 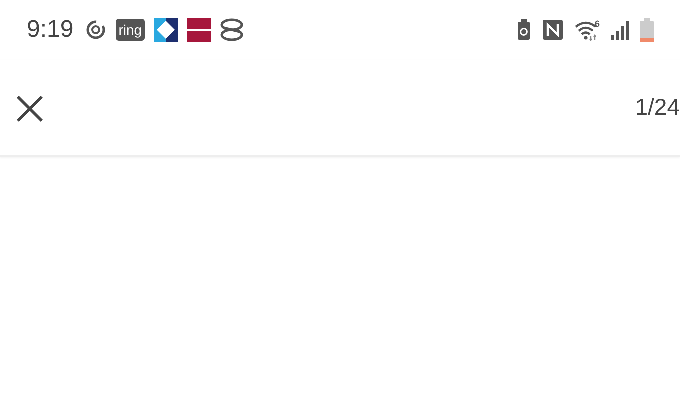 I want to click on page-counter: 1/24, so click(x=657, y=107).